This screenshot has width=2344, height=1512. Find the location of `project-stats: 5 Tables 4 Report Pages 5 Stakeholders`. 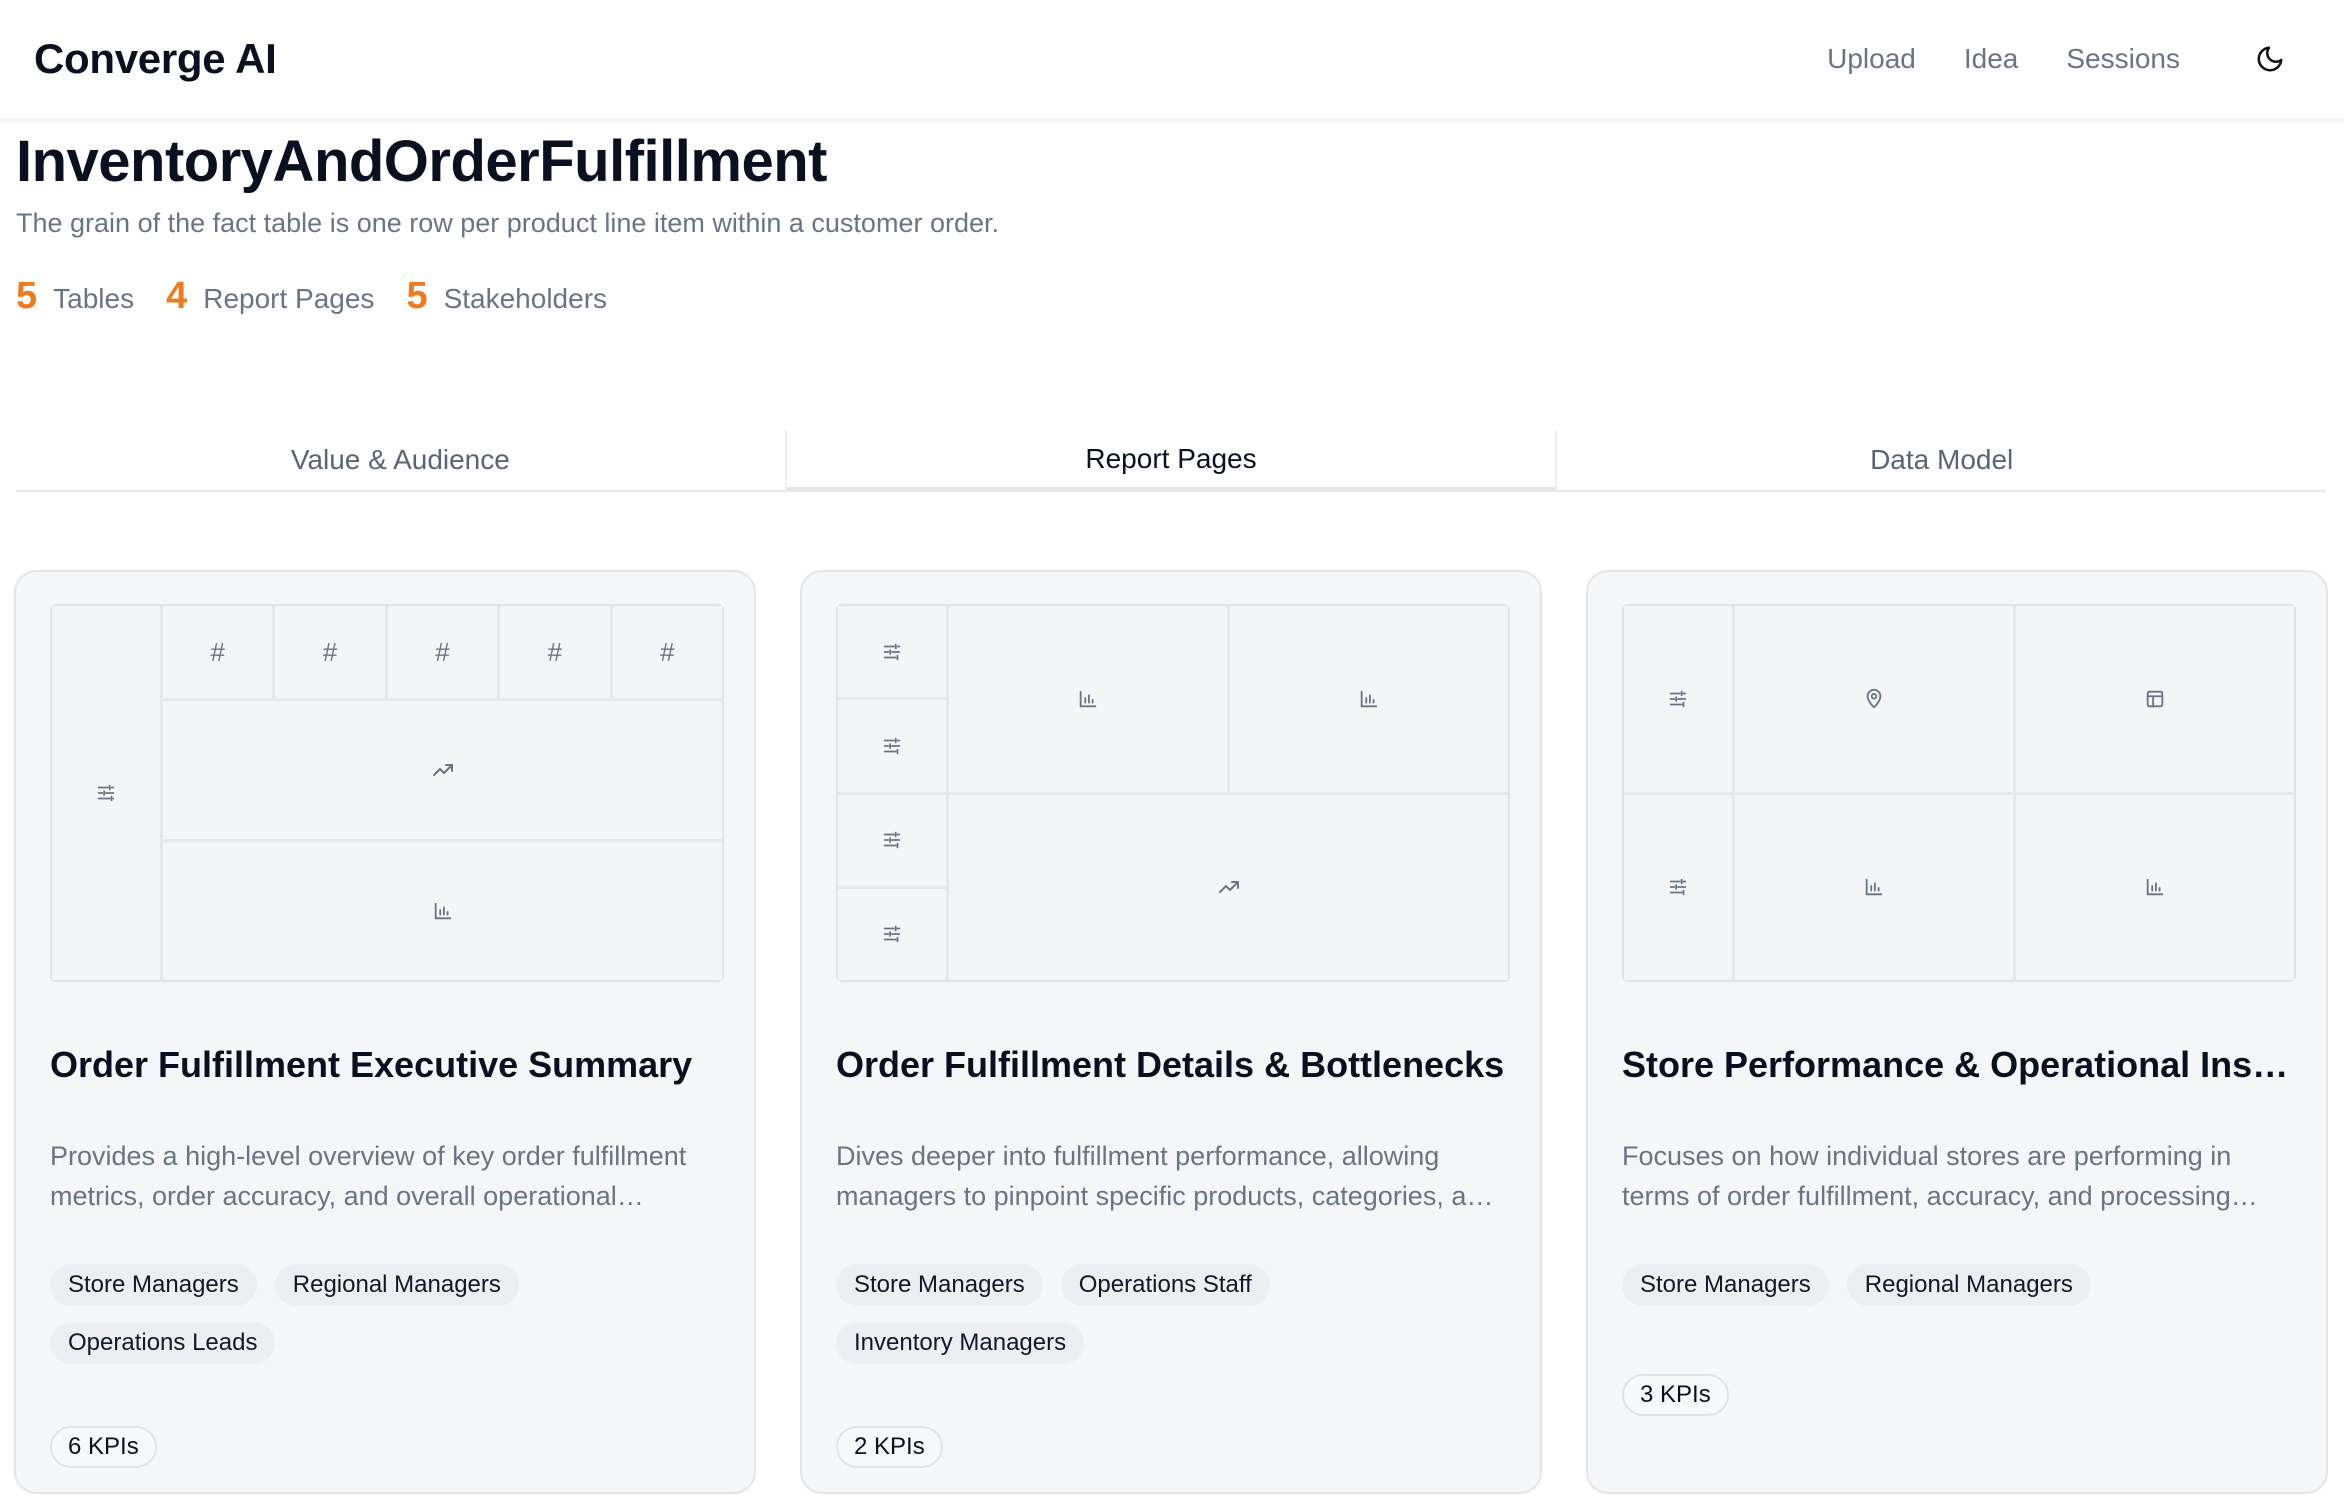

project-stats: 5 Tables 4 Report Pages 5 Stakeholders is located at coordinates (507, 296).